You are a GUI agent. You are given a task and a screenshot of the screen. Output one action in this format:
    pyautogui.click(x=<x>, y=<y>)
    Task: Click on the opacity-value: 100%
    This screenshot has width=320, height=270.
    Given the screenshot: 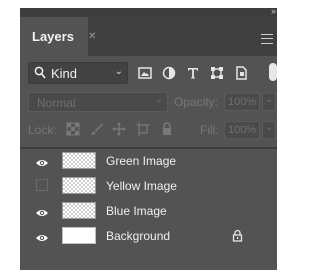 What is the action you would take?
    pyautogui.click(x=242, y=102)
    